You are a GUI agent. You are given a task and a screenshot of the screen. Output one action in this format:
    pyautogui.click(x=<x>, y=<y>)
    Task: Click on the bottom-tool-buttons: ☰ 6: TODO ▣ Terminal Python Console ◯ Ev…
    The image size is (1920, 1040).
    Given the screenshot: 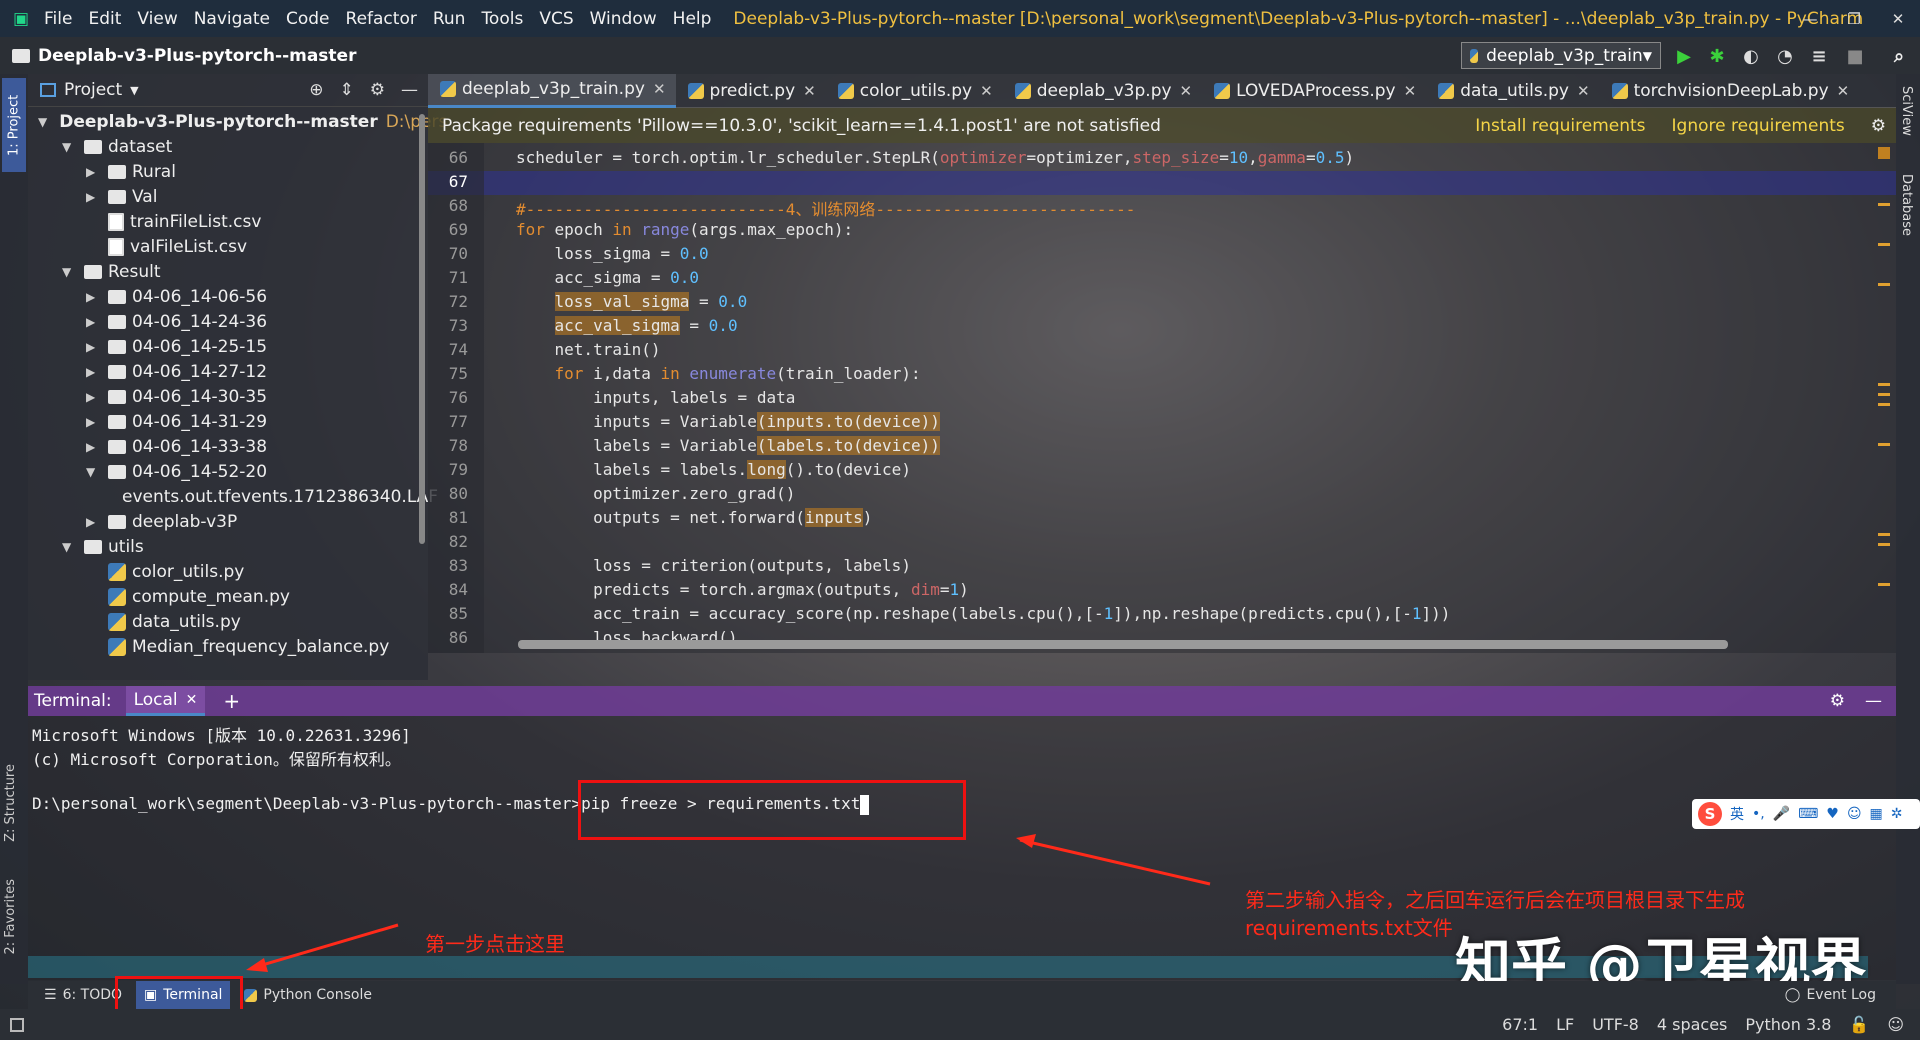 What is the action you would take?
    pyautogui.click(x=962, y=995)
    